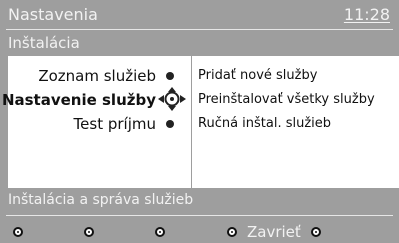  What do you see at coordinates (286, 100) in the screenshot?
I see `option-preinstalovat-vsetky-sluzby: Preinštalovať všetky služby` at bounding box center [286, 100].